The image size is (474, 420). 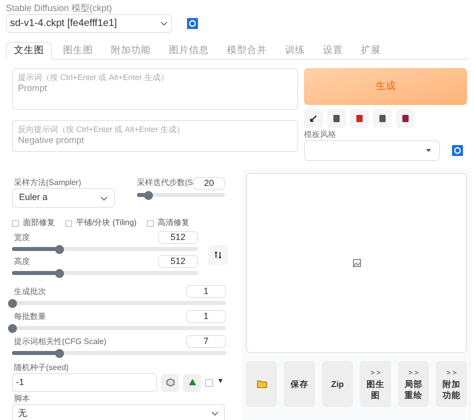 I want to click on slider-label: 高度, so click(x=21, y=262).